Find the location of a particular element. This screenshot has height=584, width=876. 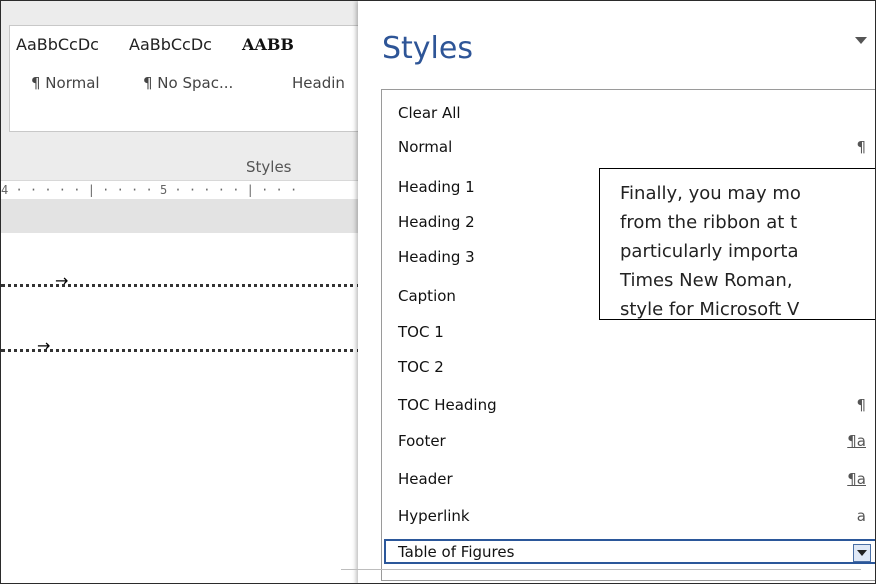

callout-line: style for Microsoft V is located at coordinates (710, 309).